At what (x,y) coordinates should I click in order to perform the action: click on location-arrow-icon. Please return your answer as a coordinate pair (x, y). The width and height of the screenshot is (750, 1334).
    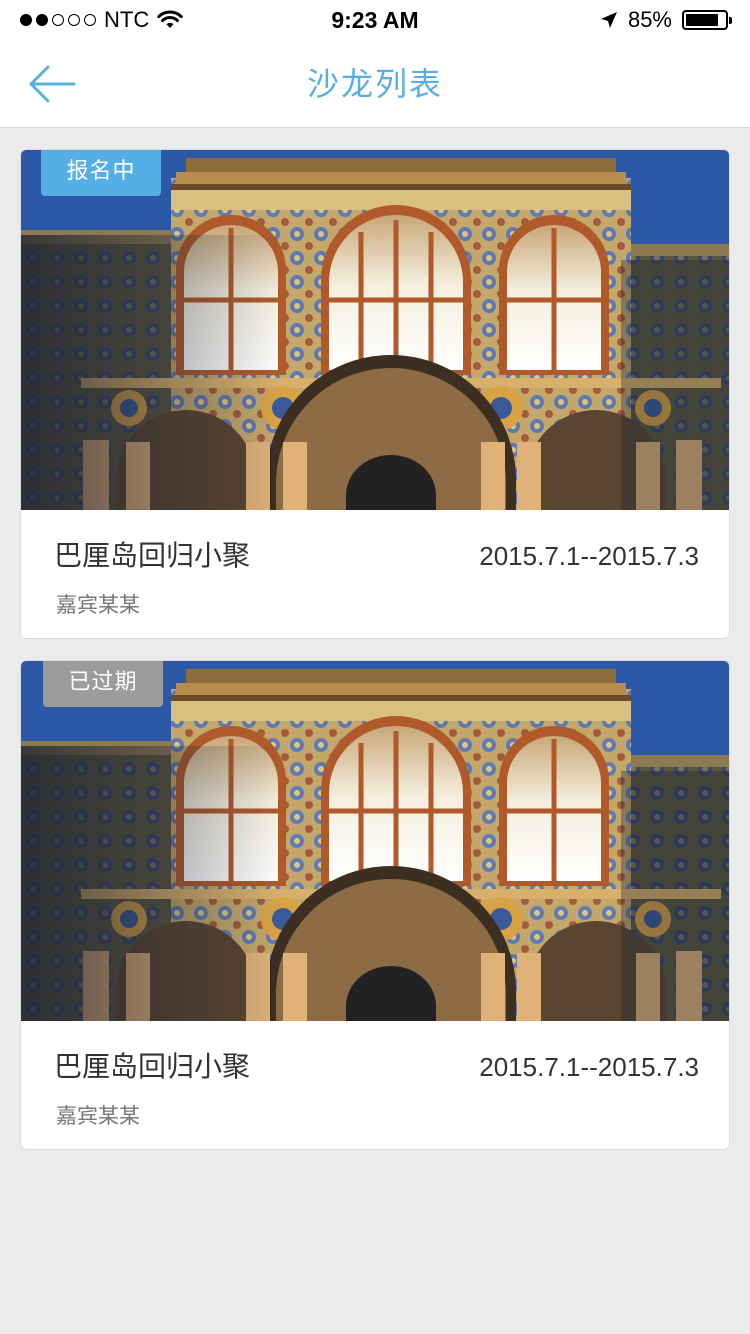
    Looking at the image, I should click on (608, 20).